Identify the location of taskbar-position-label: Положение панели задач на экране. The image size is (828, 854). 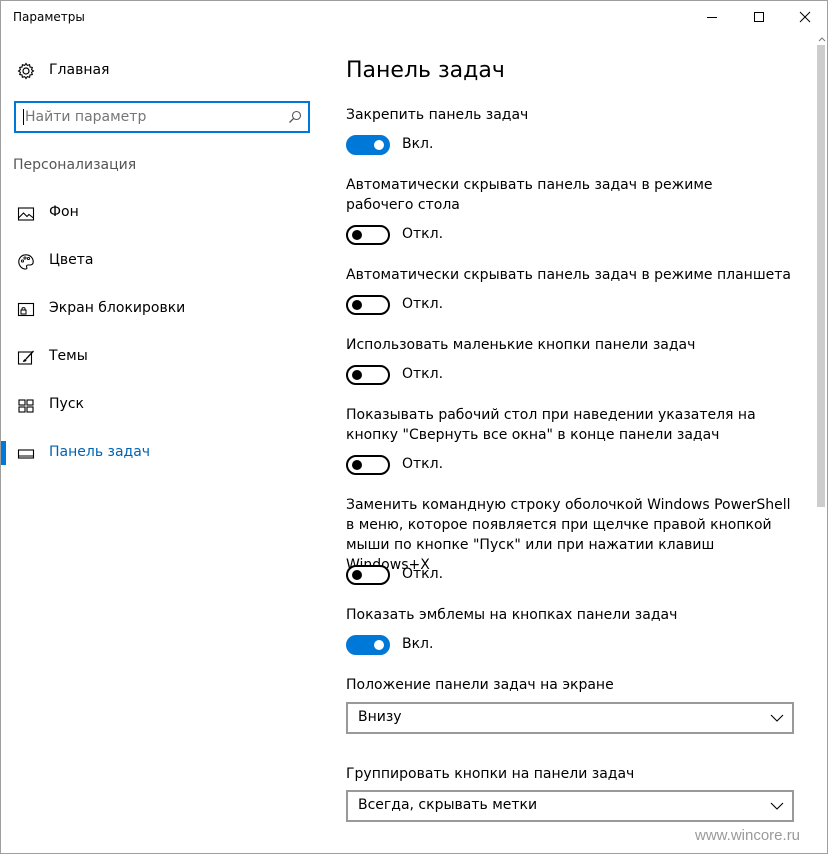
(480, 685).